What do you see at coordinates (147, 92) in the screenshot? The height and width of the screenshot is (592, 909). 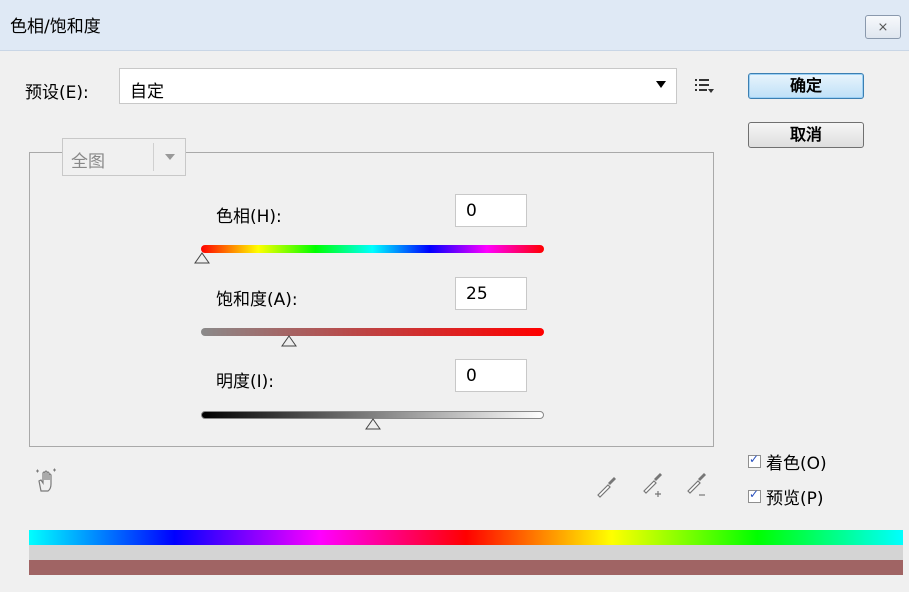 I see `preset-value: 自定` at bounding box center [147, 92].